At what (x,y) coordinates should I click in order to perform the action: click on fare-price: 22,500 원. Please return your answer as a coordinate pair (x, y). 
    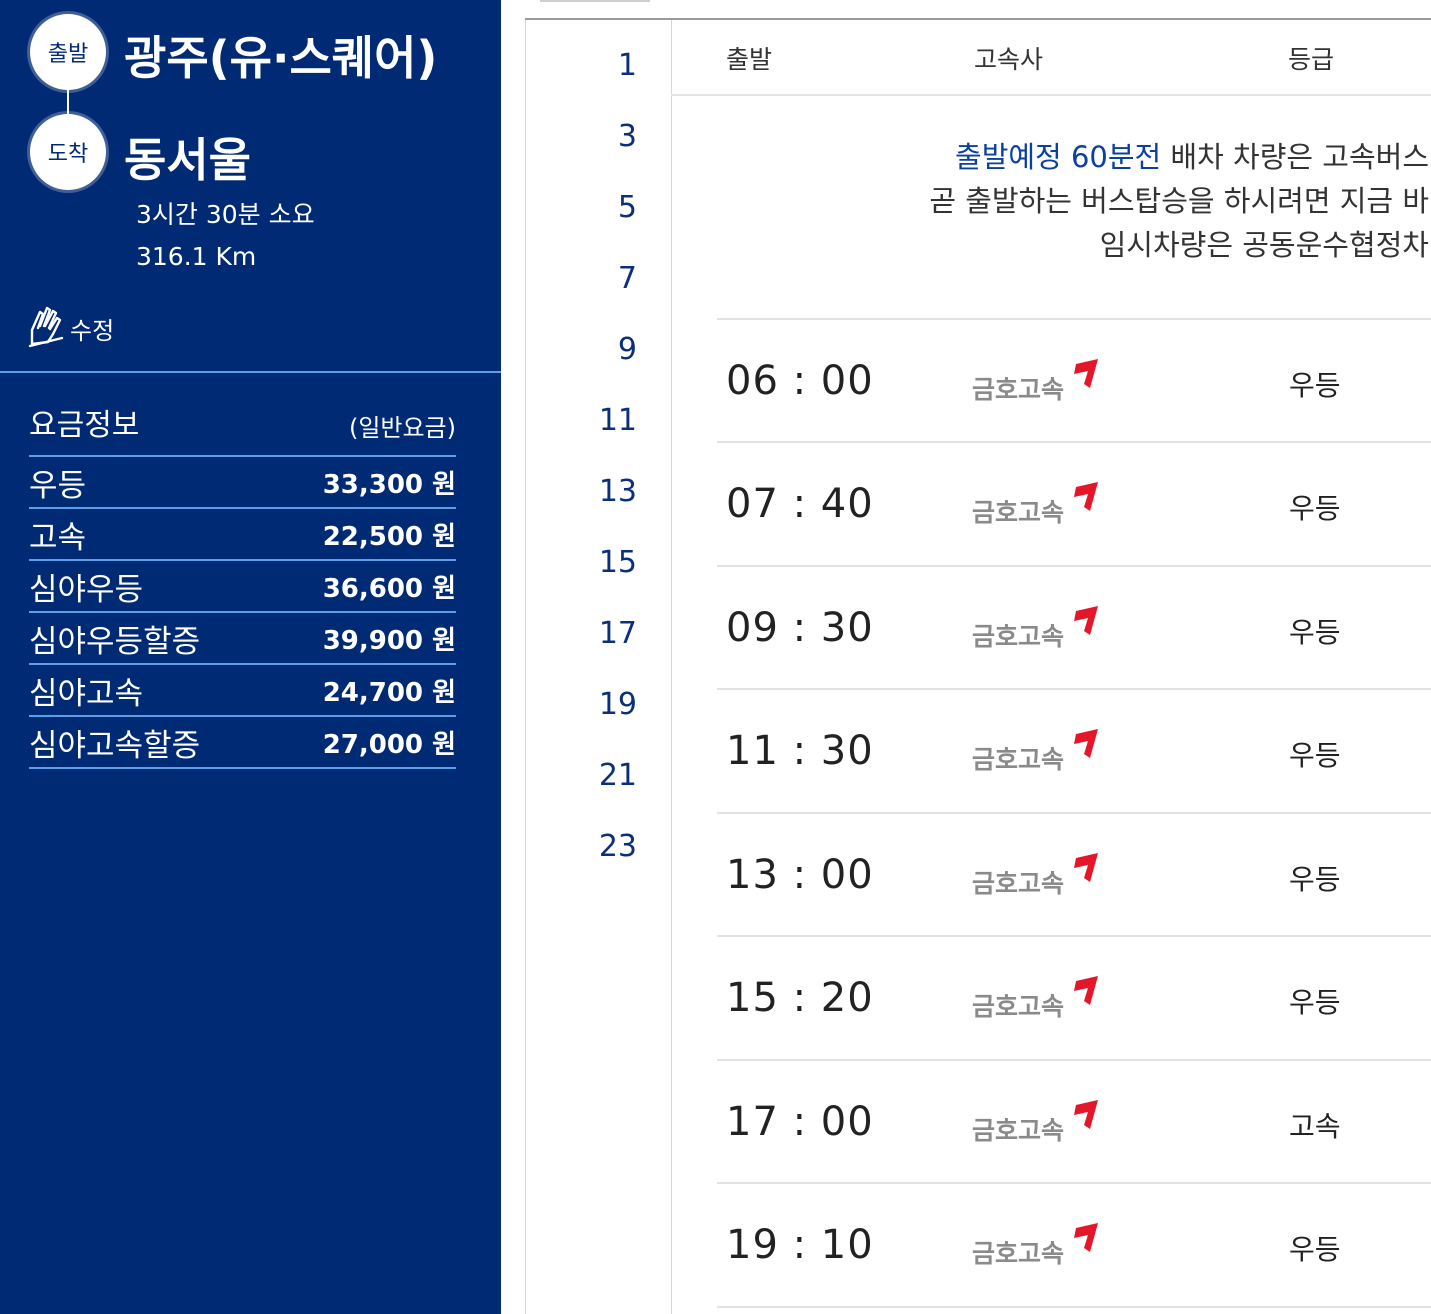
    Looking at the image, I should click on (389, 536).